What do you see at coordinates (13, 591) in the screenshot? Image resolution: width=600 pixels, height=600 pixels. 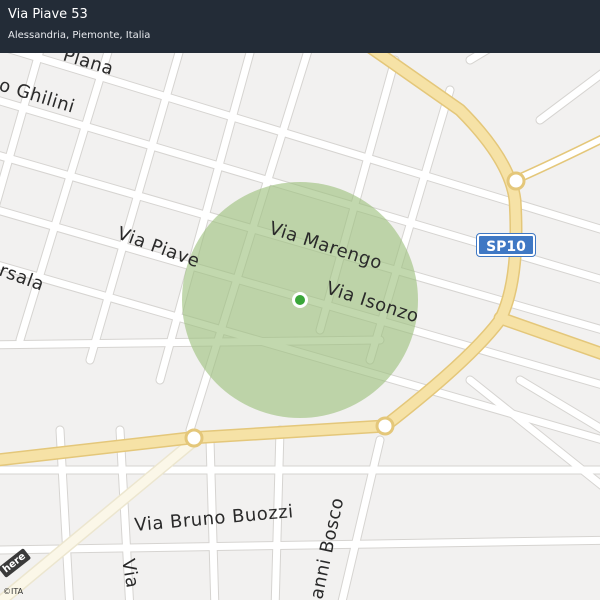 I see `map-attribution: ©ITA` at bounding box center [13, 591].